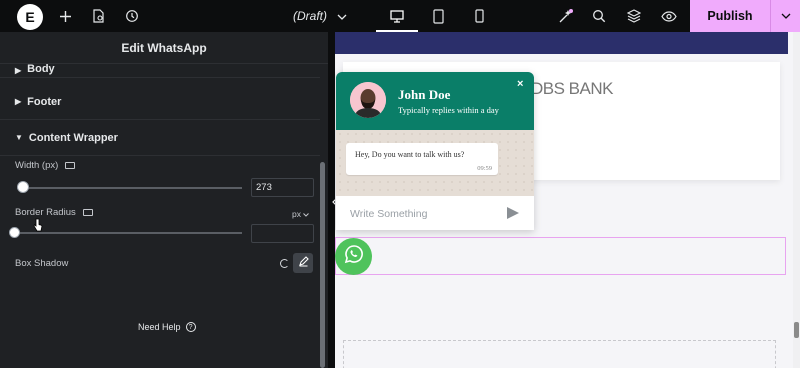 Image resolution: width=800 pixels, height=368 pixels. I want to click on canvas-scrollbar, so click(796, 200).